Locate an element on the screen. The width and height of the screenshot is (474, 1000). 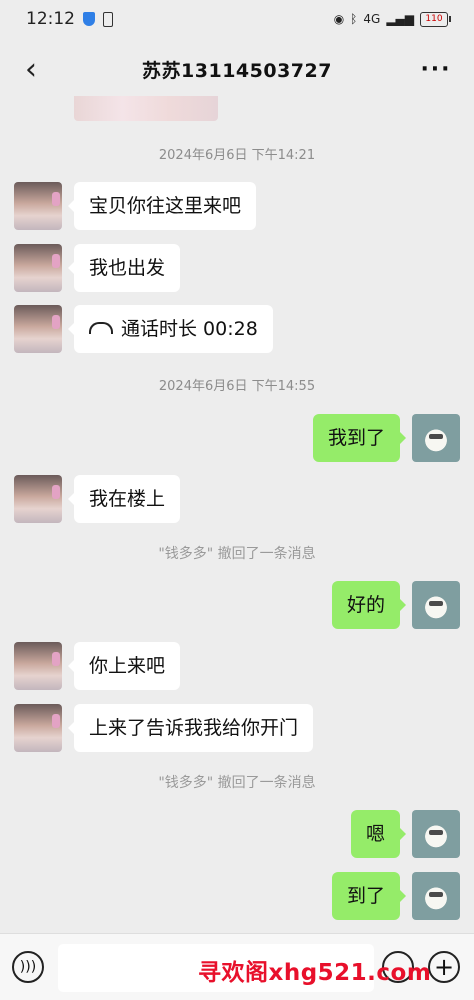
message-row: 我到了 is located at coordinates (237, 438).